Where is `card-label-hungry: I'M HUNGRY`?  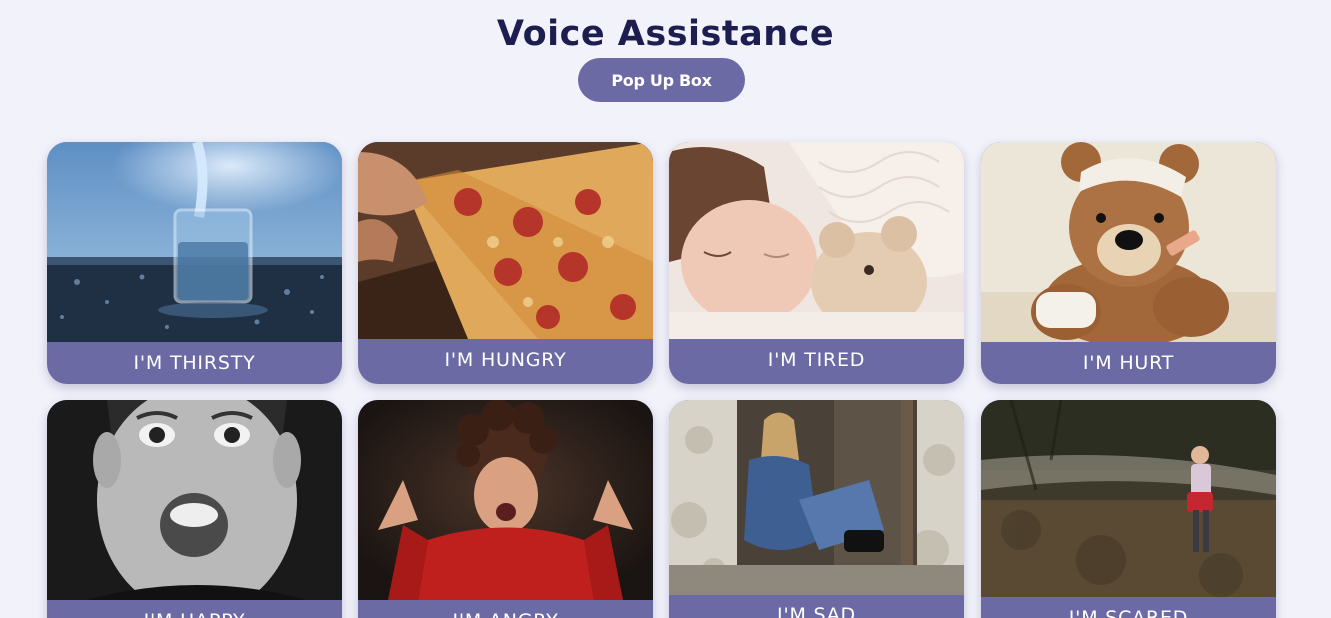 card-label-hungry: I'M HUNGRY is located at coordinates (505, 360).